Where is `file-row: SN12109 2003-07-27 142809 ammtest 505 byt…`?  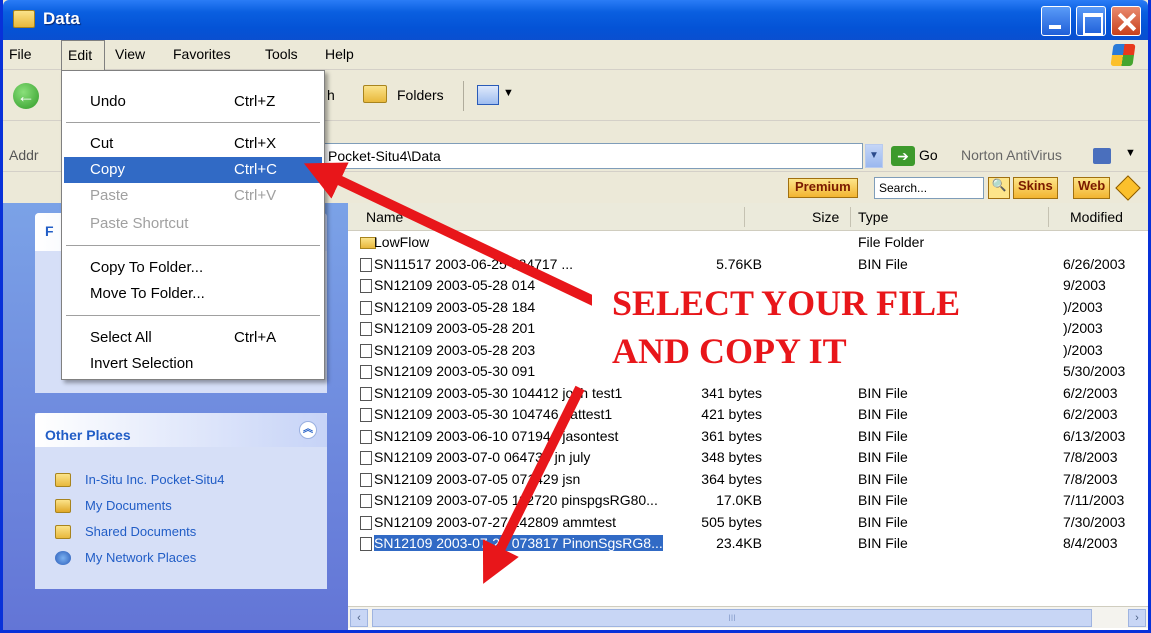
file-row: SN12109 2003-07-27 142809 ammtest 505 byt… is located at coordinates (753, 523).